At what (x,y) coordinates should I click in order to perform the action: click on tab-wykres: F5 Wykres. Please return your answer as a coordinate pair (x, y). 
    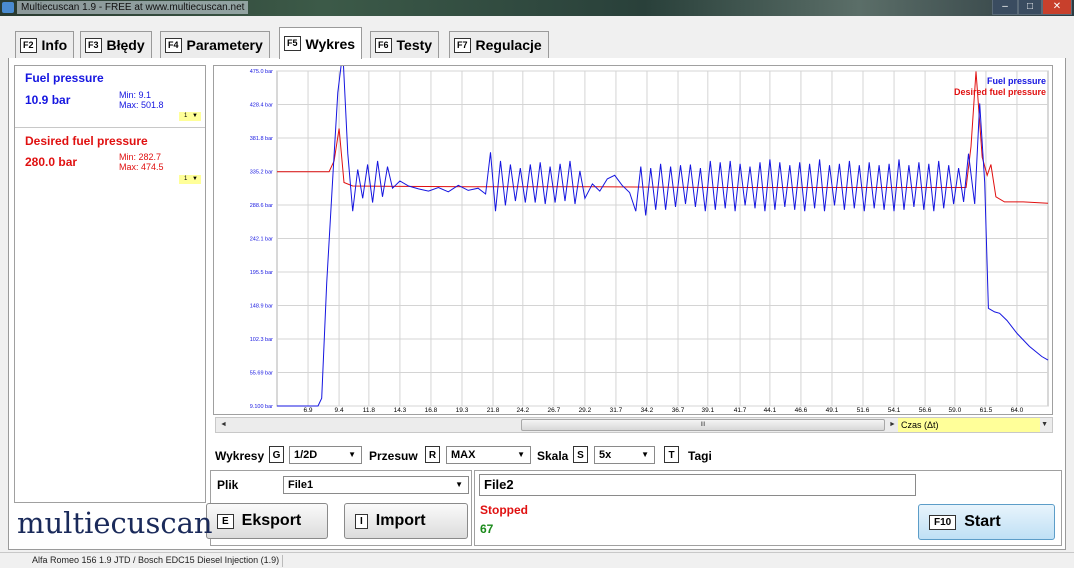
    Looking at the image, I should click on (321, 43).